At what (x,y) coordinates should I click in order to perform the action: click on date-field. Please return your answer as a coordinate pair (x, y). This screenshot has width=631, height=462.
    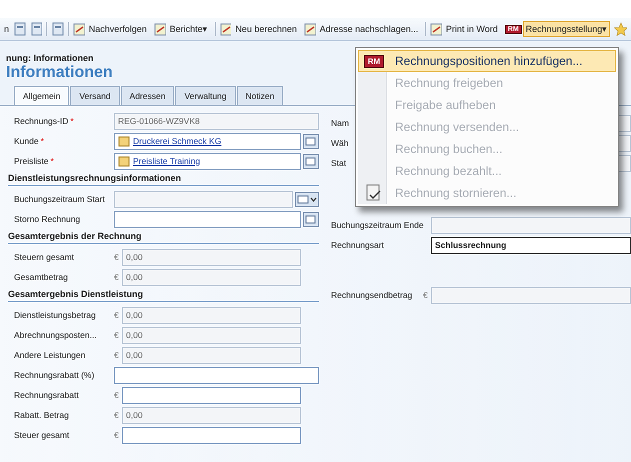
    Looking at the image, I should click on (203, 199).